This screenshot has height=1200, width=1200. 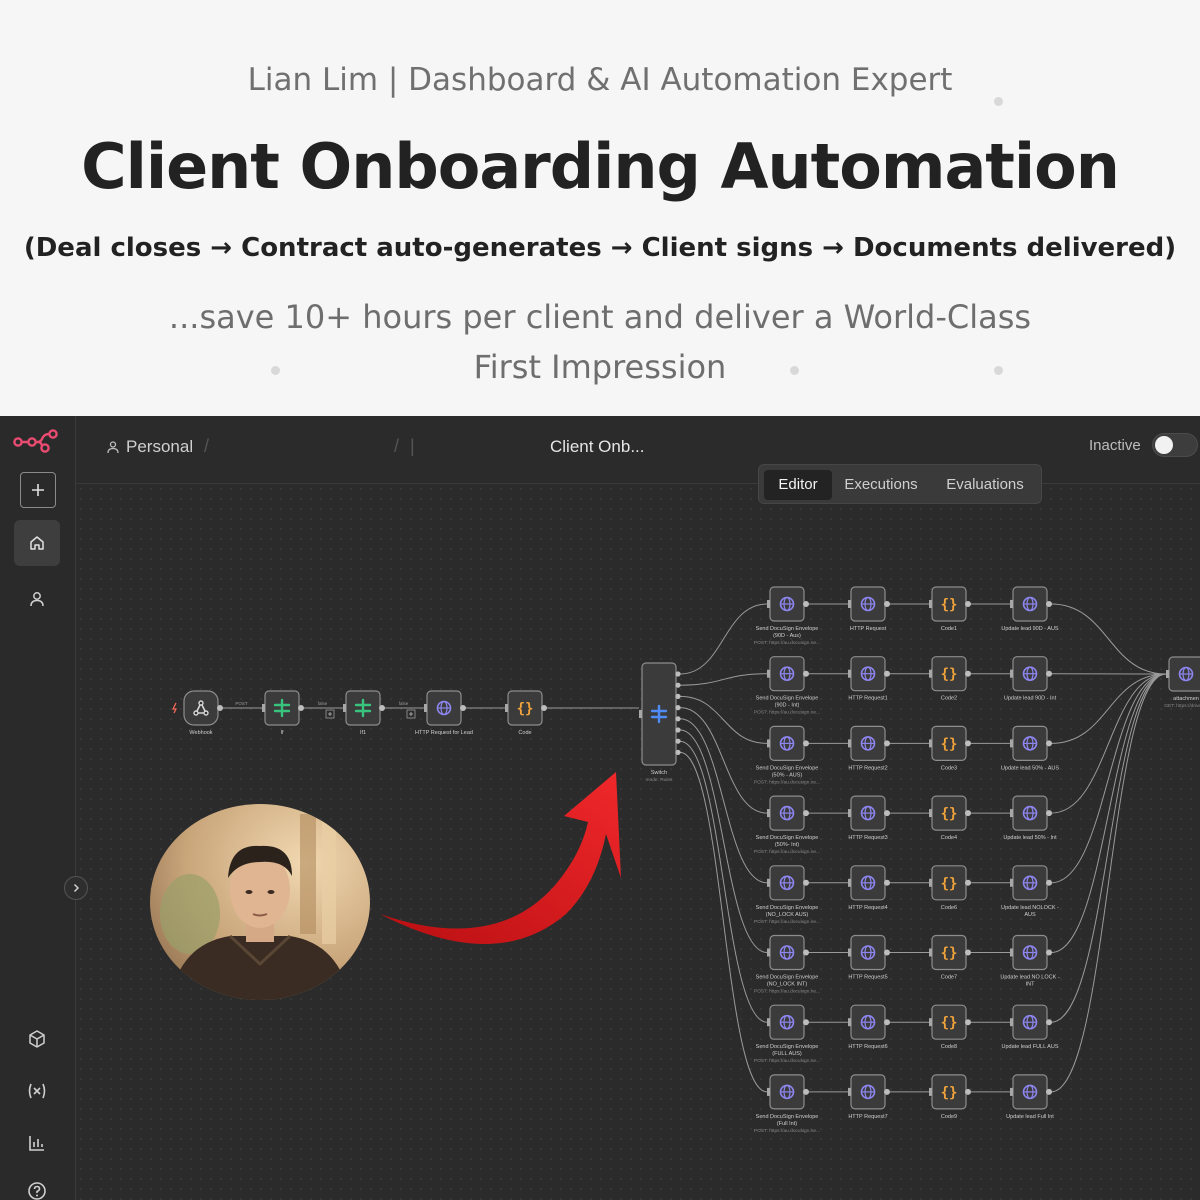 What do you see at coordinates (950, 1097) in the screenshot?
I see `node-code: {} Code9` at bounding box center [950, 1097].